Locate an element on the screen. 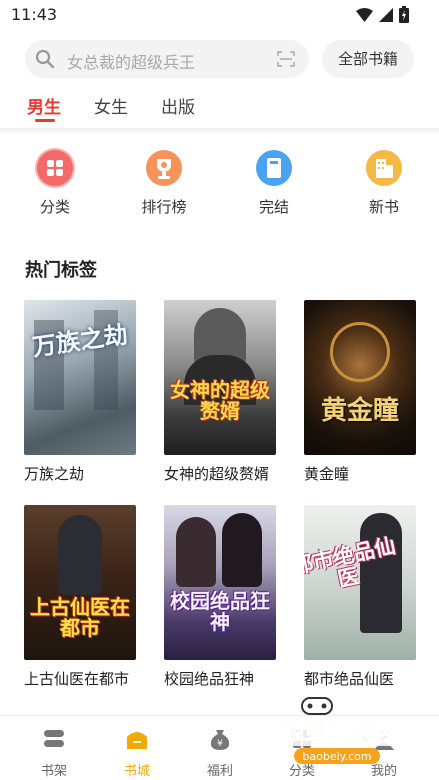 The height and width of the screenshot is (780, 439). book-card: 黄金瞳 黄金瞳 is located at coordinates (360, 392).